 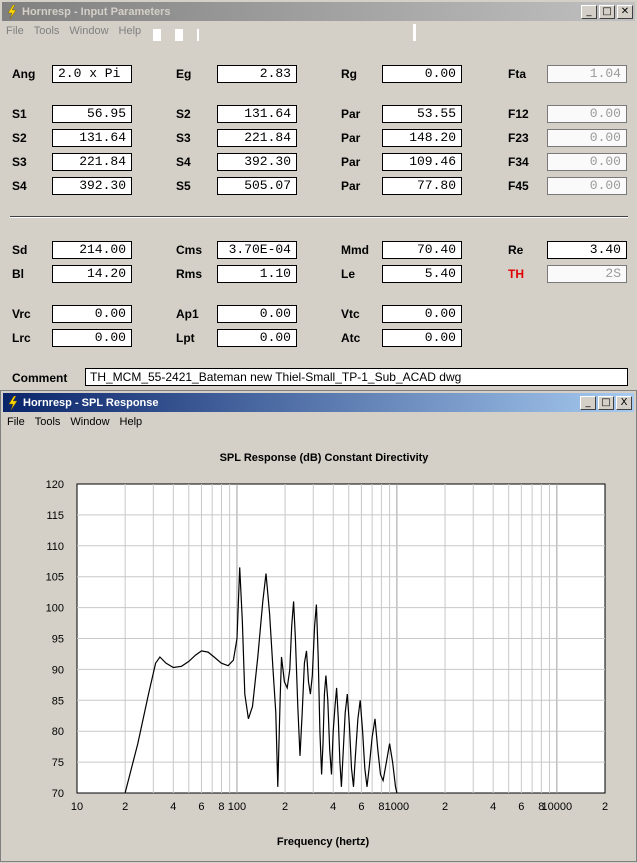 What do you see at coordinates (92, 338) in the screenshot?
I see `param-field-lrc: 0.00` at bounding box center [92, 338].